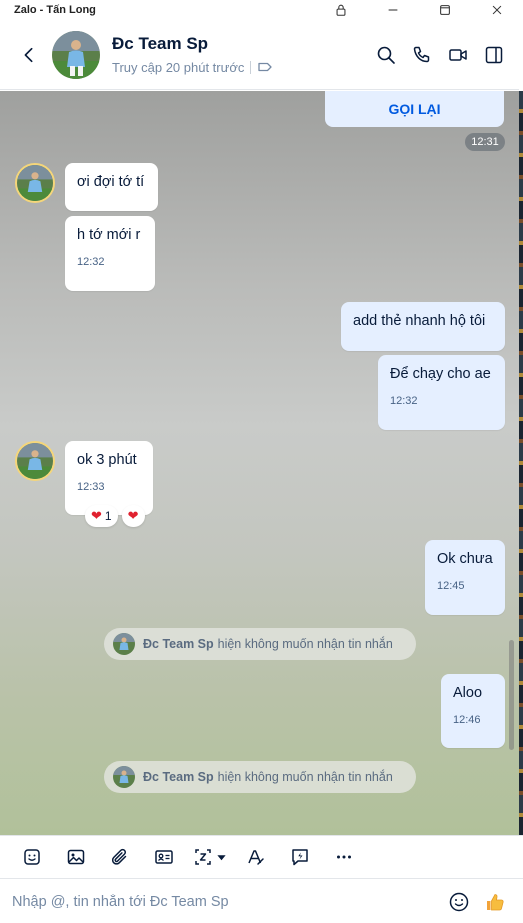  What do you see at coordinates (521, 463) in the screenshot?
I see `background-window-edge` at bounding box center [521, 463].